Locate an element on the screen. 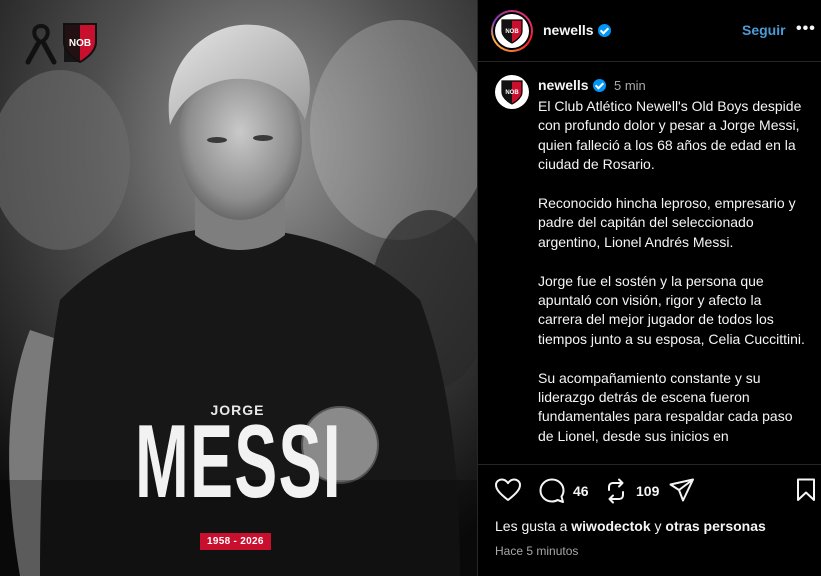 This screenshot has height=576, width=821. follow-button: Seguir is located at coordinates (764, 30).